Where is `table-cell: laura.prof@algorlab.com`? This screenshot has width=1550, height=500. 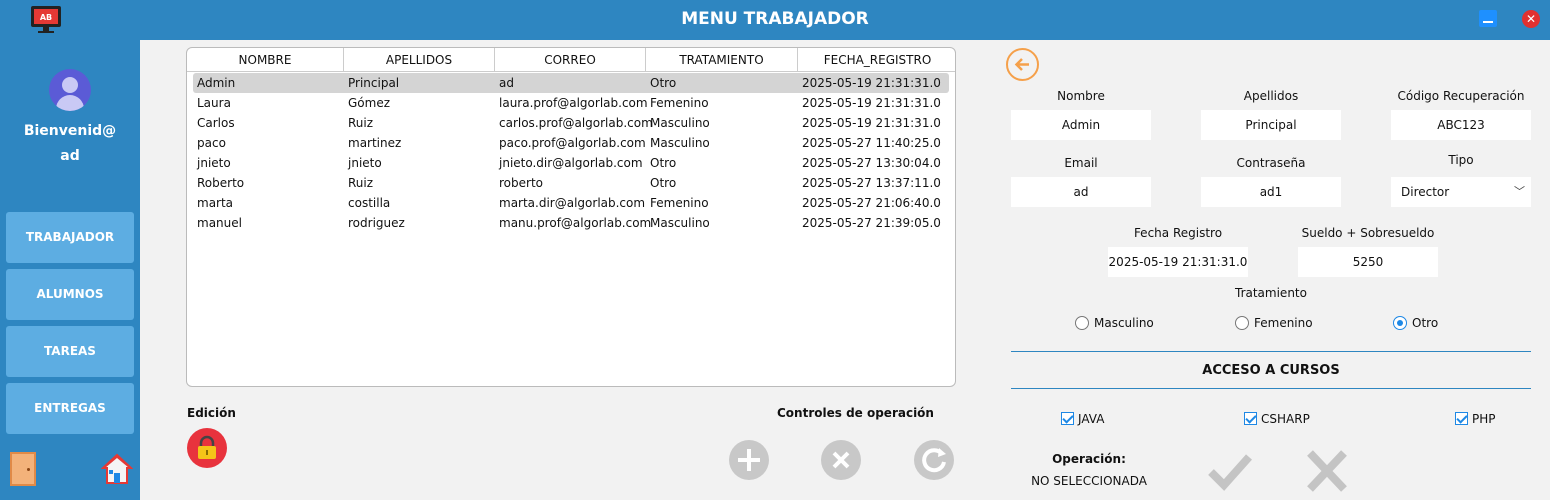 table-cell: laura.prof@algorlab.com is located at coordinates (573, 103).